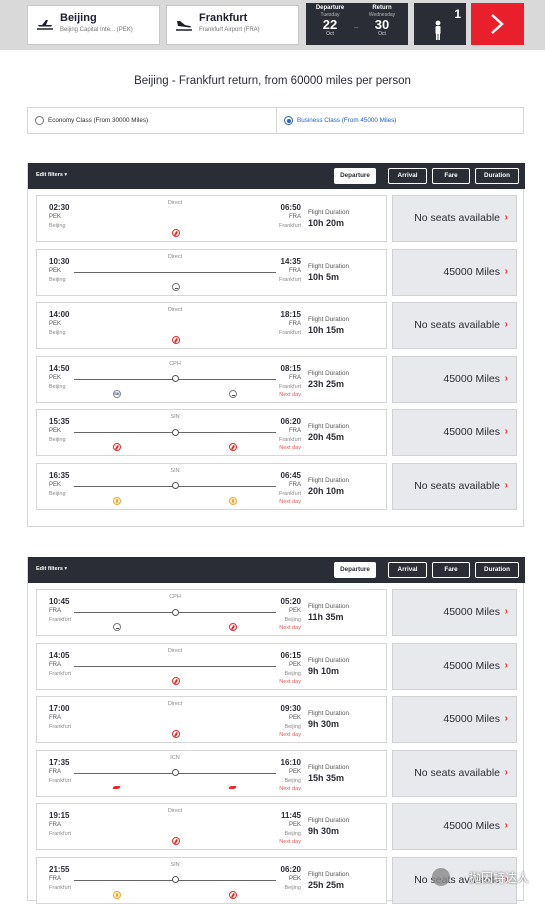  I want to click on origin-field: Beijing Beijing Capital Inte... (PEK), so click(93, 25).